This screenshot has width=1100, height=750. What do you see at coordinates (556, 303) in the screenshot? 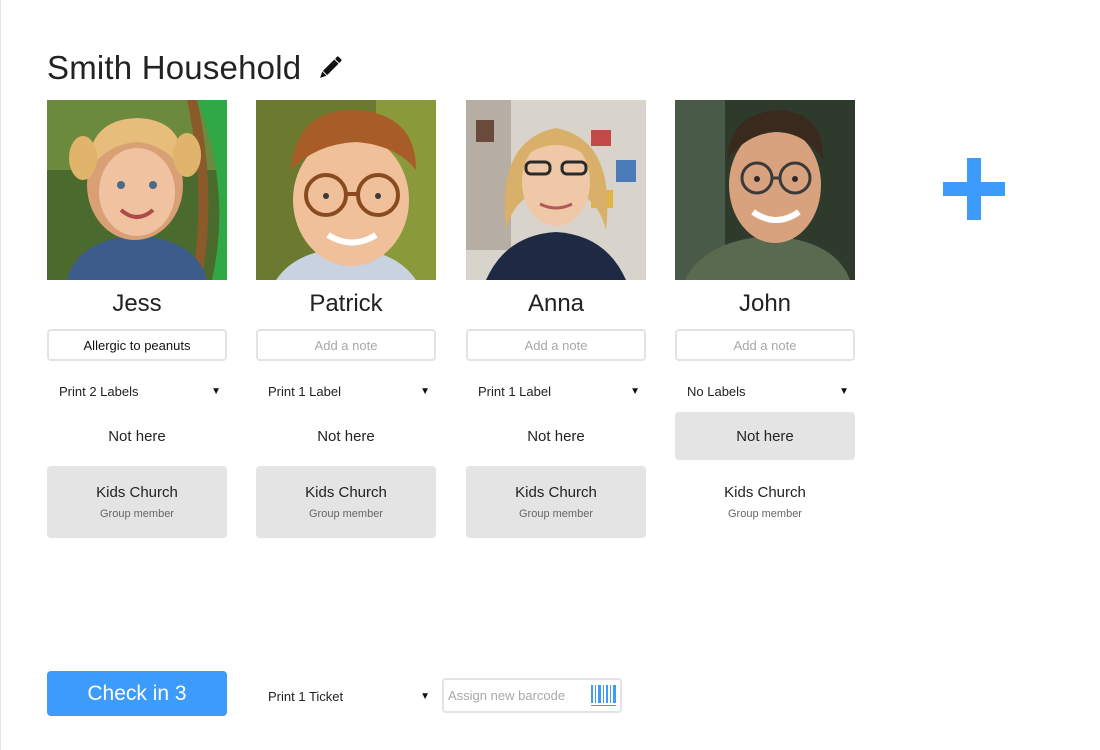
I see `person-name: Anna` at bounding box center [556, 303].